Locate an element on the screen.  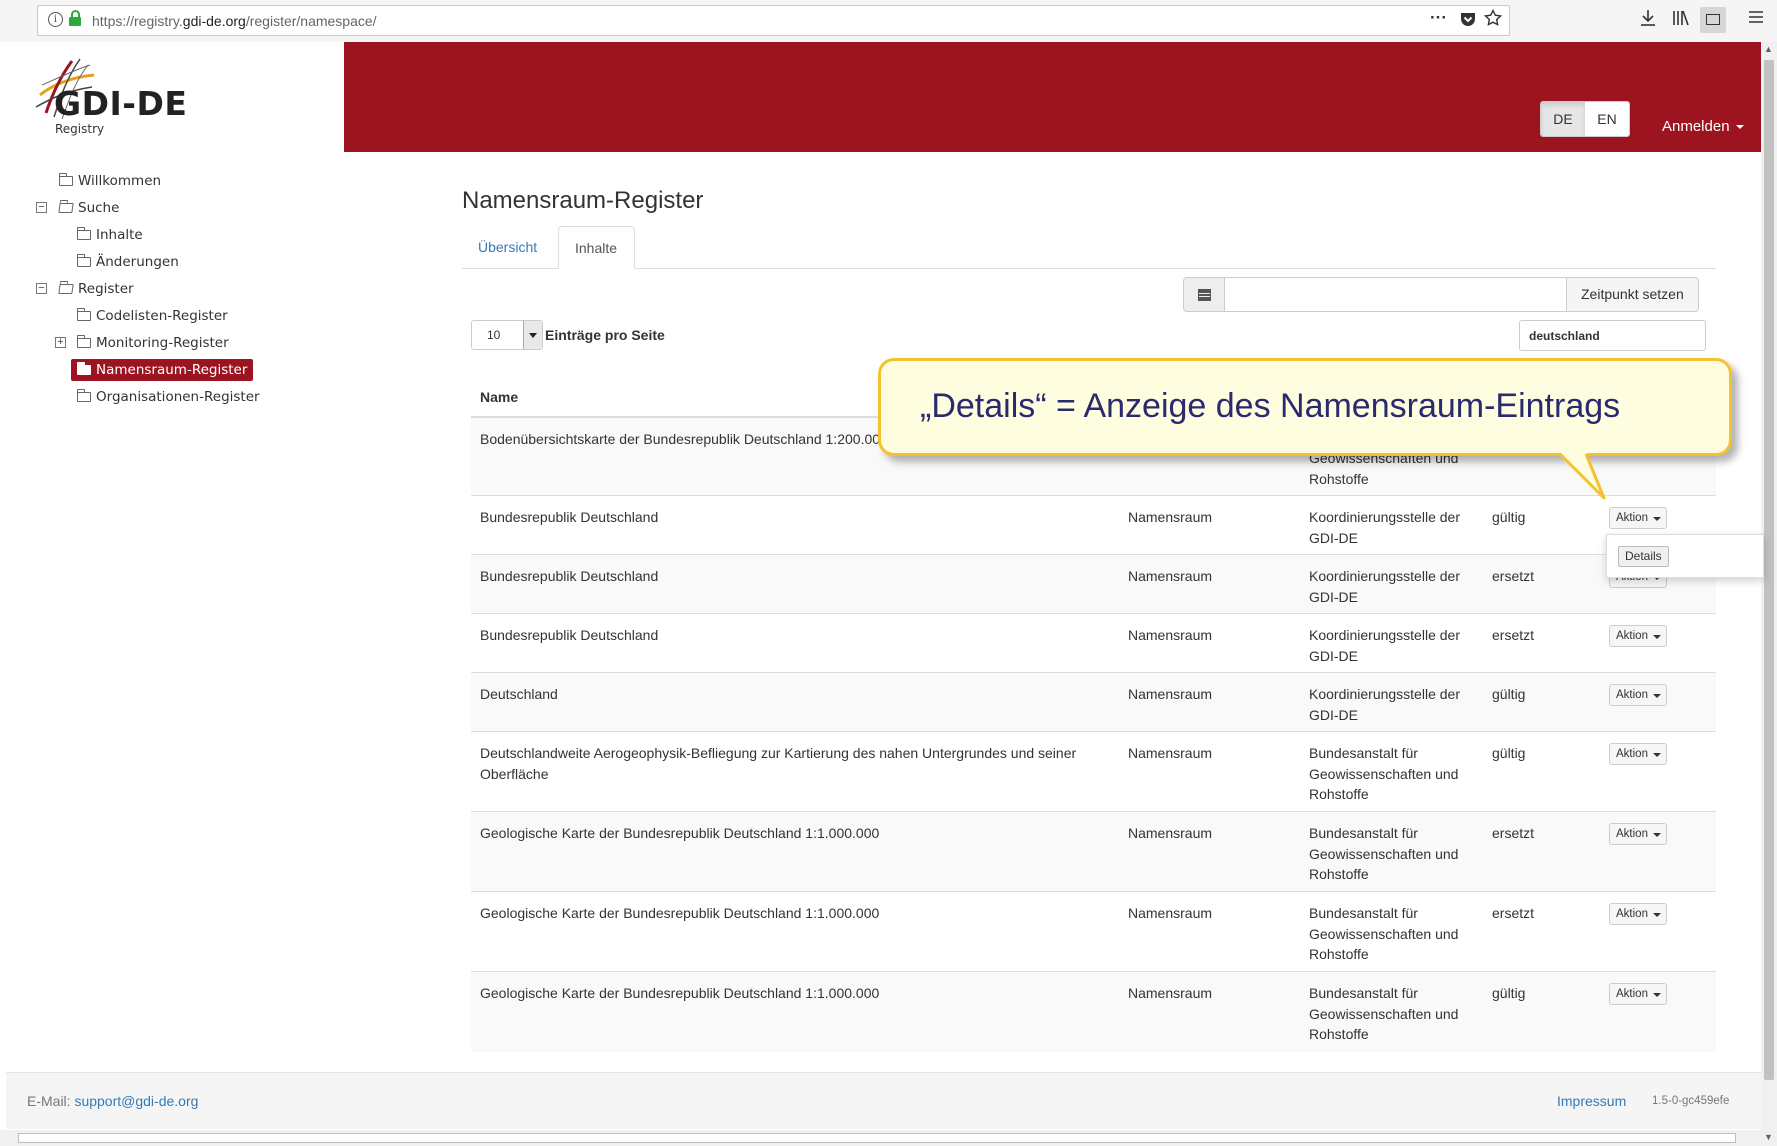
tree-item-namensraum: Namensraum-Register is located at coordinates (162, 370).